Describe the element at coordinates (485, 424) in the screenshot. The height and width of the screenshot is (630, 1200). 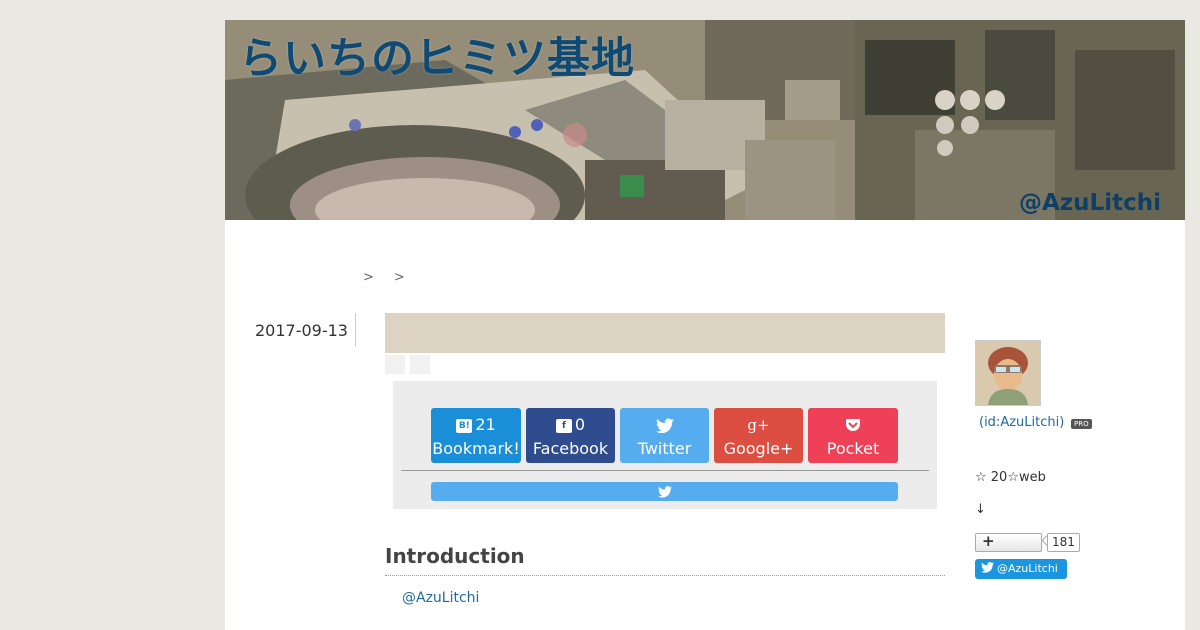
I see `bookmark-count: 21` at that location.